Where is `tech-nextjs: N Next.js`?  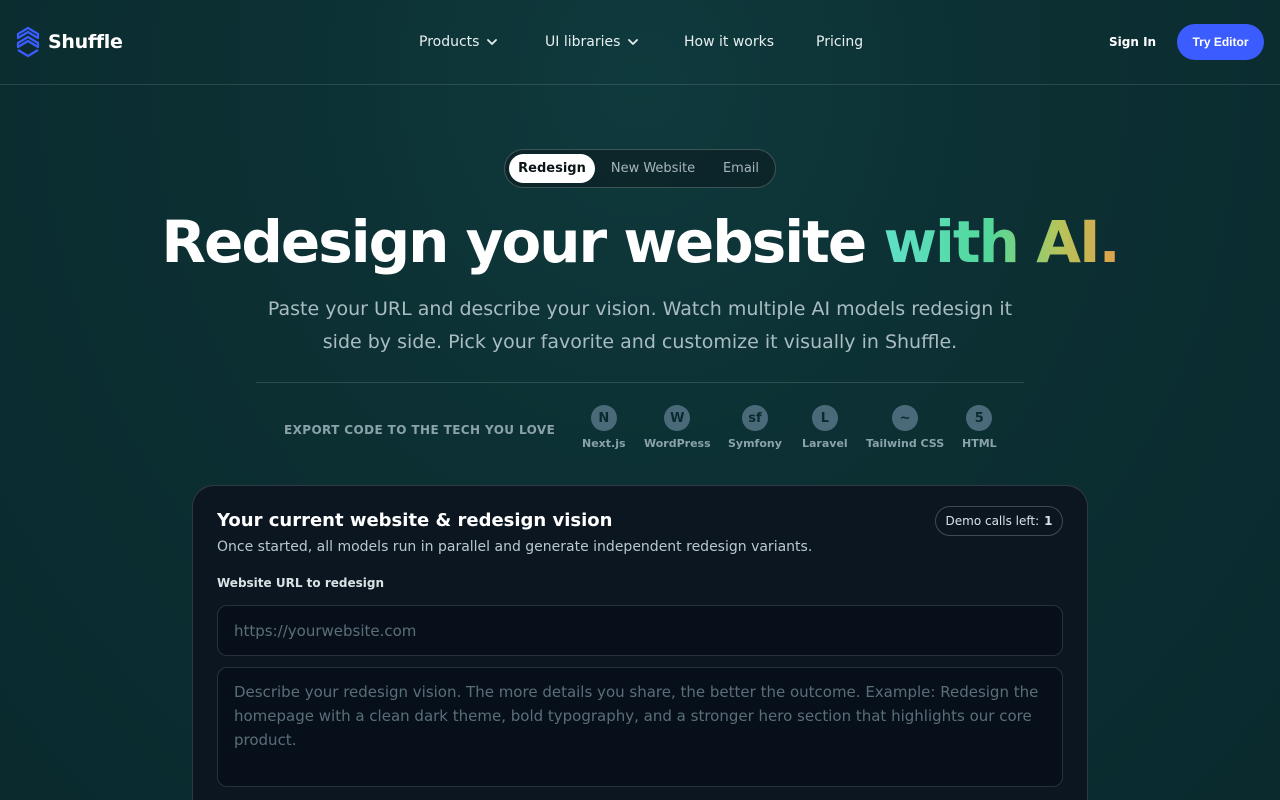 tech-nextjs: N Next.js is located at coordinates (604, 427).